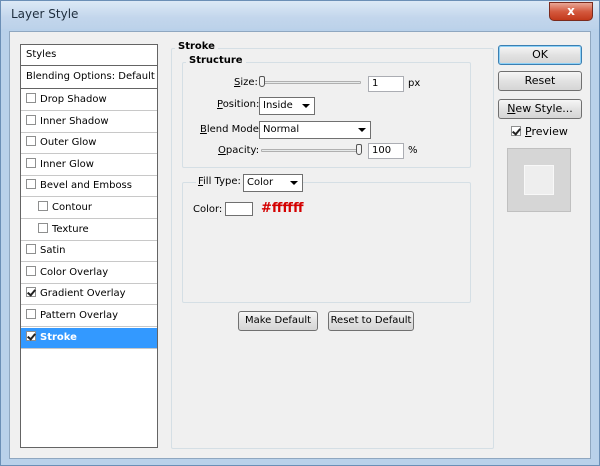 The height and width of the screenshot is (466, 600). What do you see at coordinates (413, 150) in the screenshot?
I see `opacity-unit: %` at bounding box center [413, 150].